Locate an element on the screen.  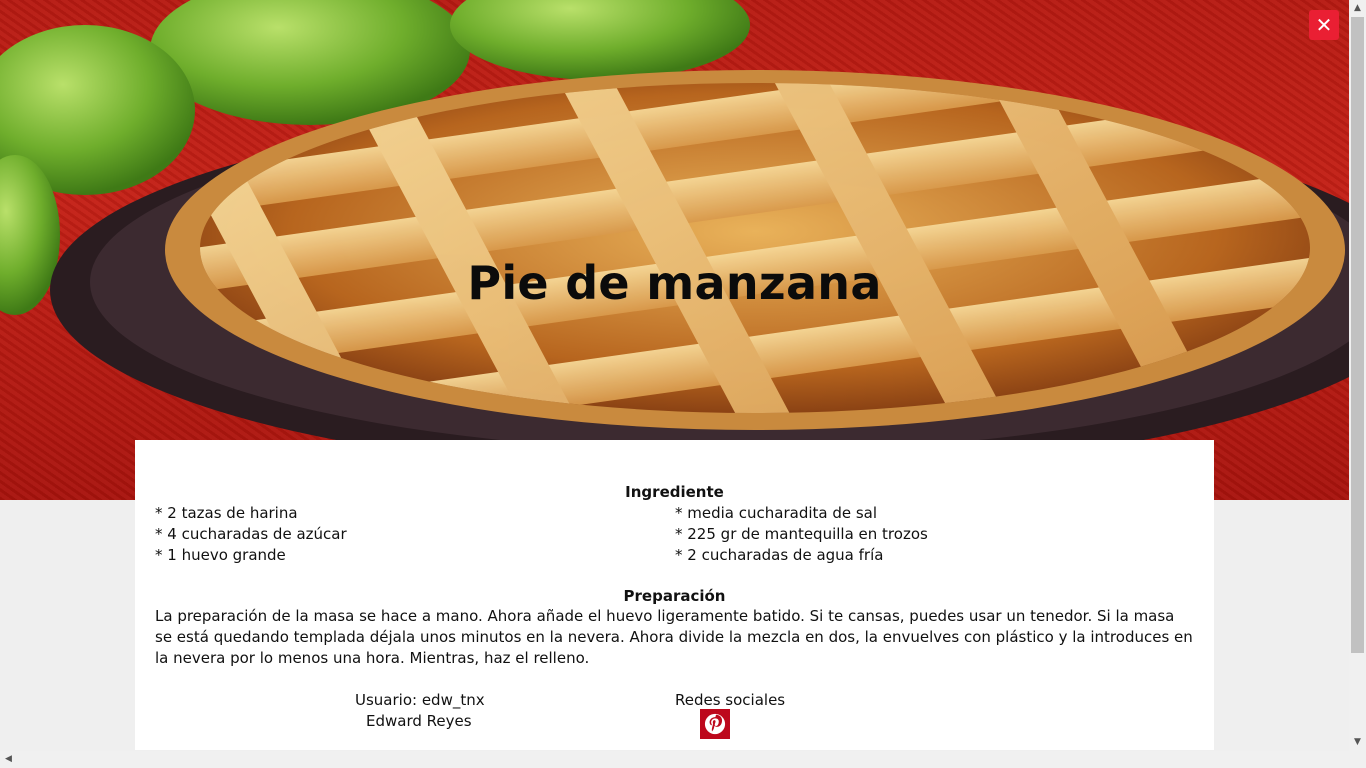
pinterest-button is located at coordinates (715, 724).